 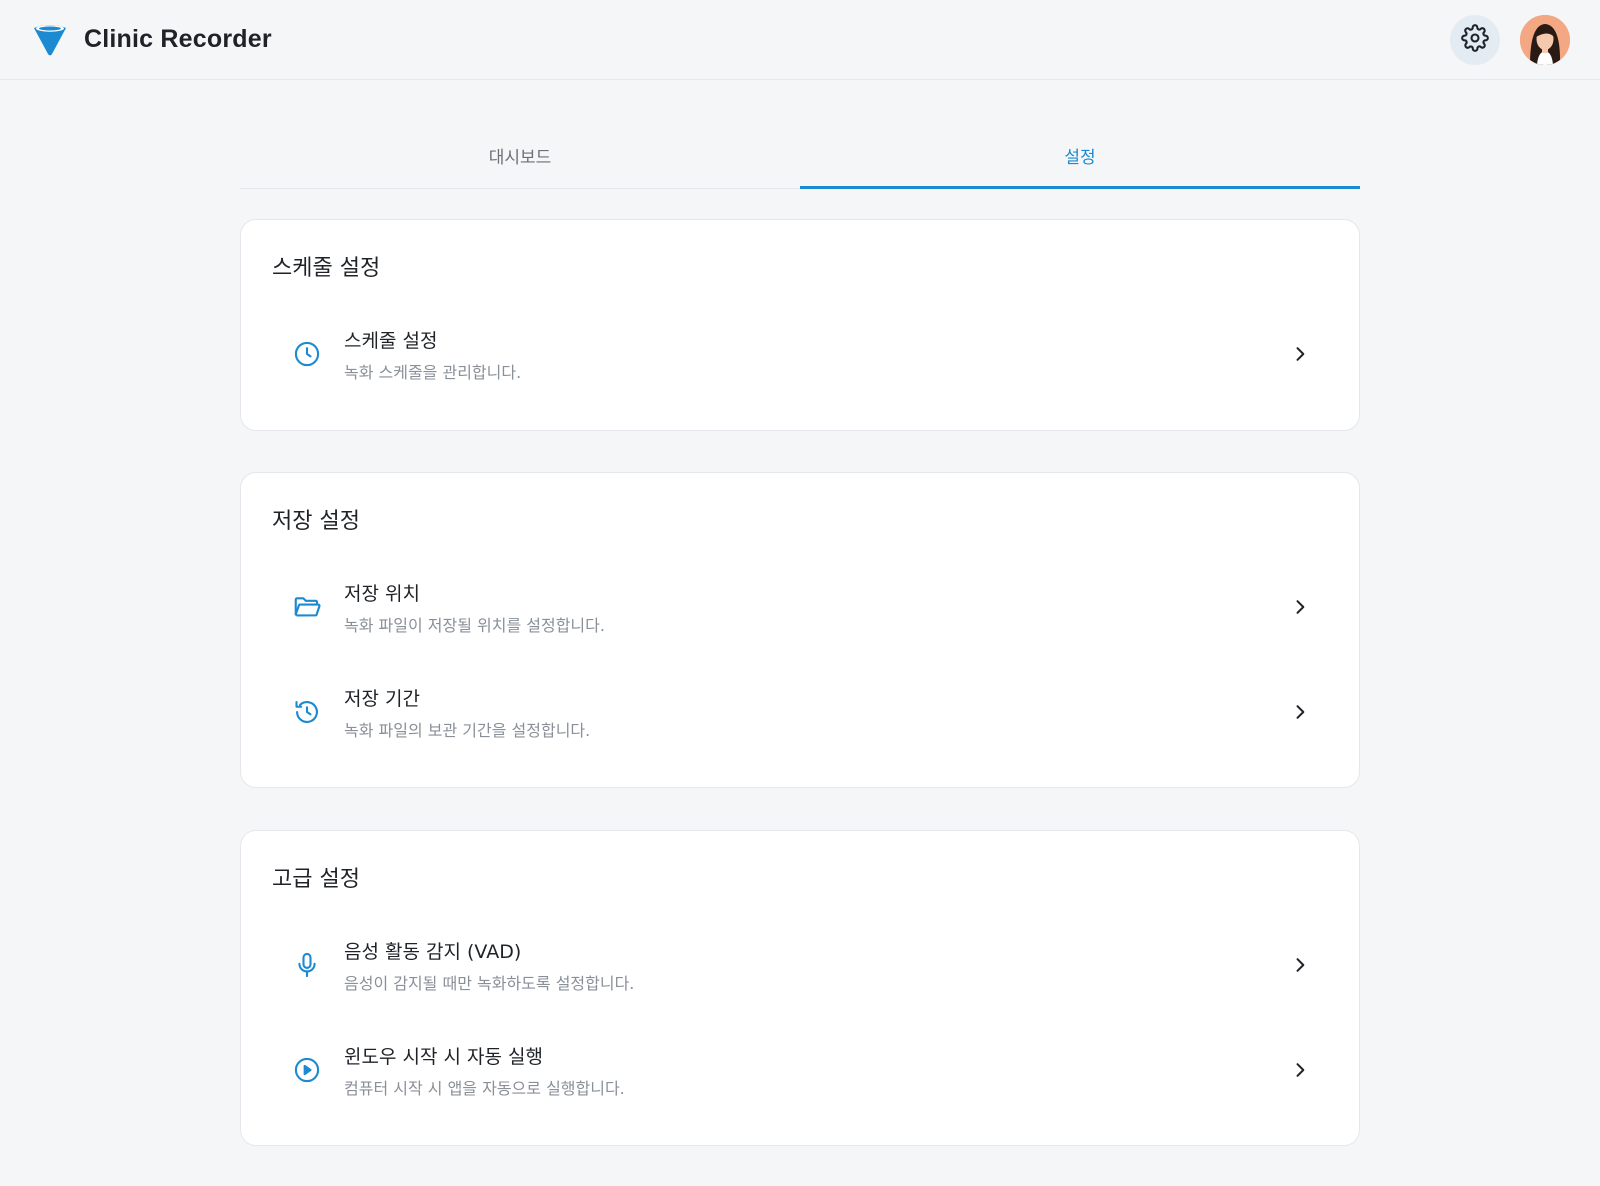 I want to click on section-title: 스케줄 설정, so click(x=326, y=268).